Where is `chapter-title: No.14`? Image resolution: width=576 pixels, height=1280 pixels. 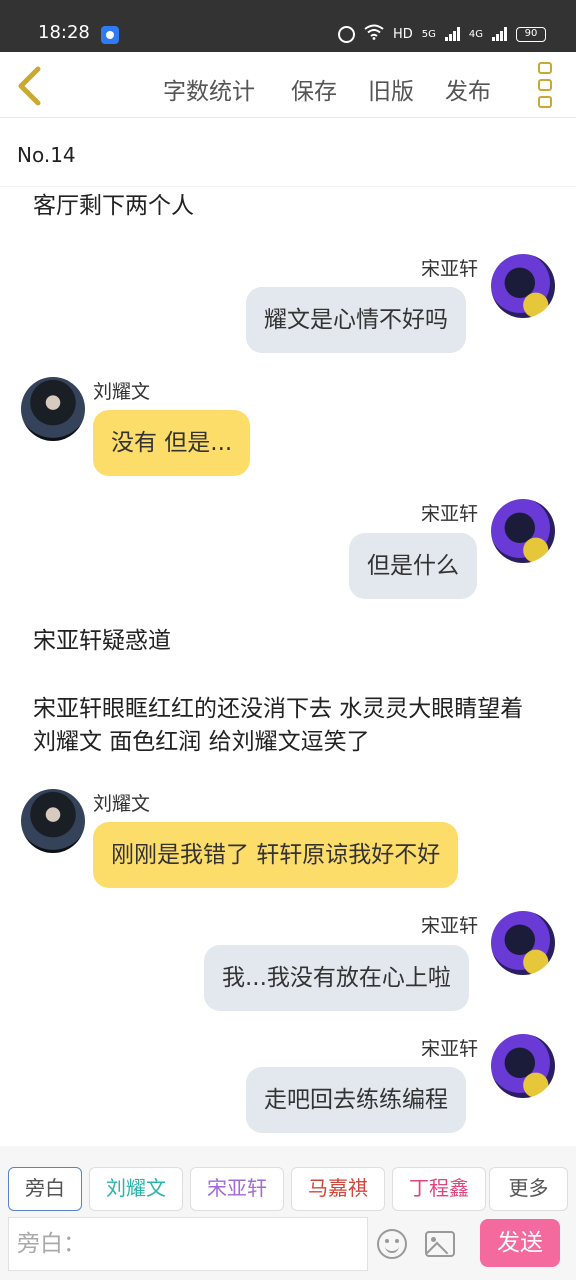
chapter-title: No.14 is located at coordinates (46, 155).